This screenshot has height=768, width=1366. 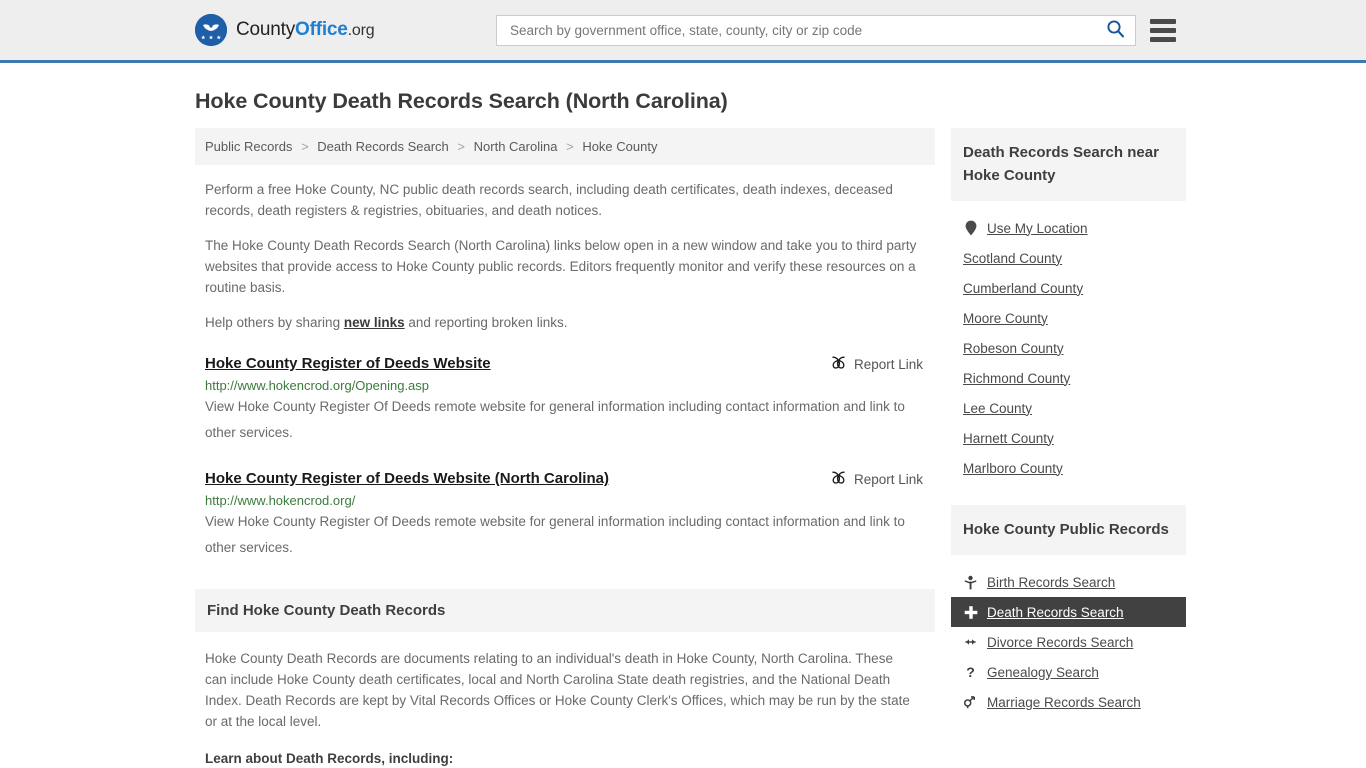 I want to click on sidebar-item-label: Harnett County, so click(x=1008, y=438).